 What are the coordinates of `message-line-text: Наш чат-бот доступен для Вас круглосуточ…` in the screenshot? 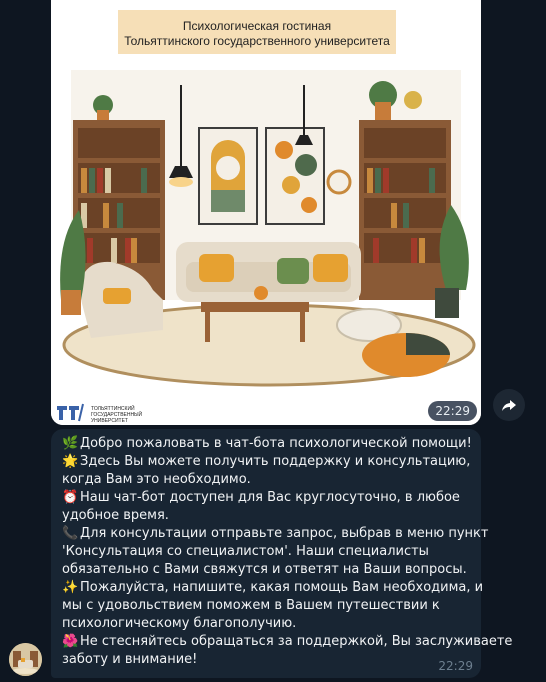 It's located at (270, 497).